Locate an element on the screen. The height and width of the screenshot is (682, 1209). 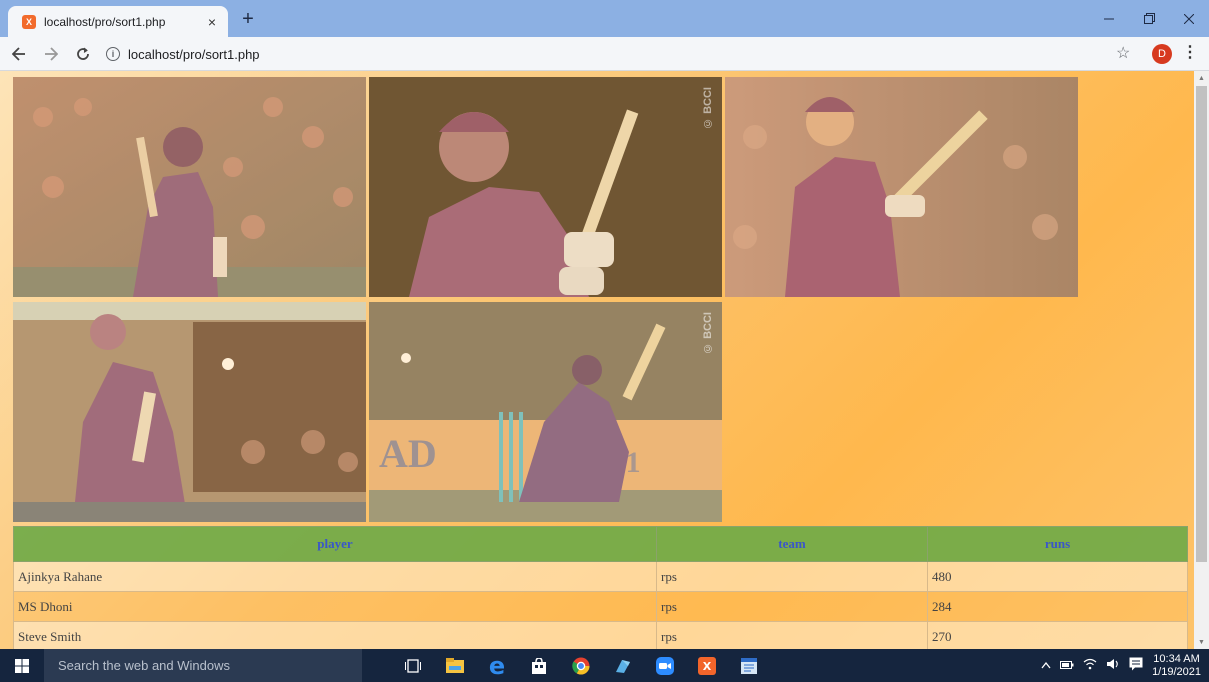
cell-runs: 270 is located at coordinates (1057, 635).